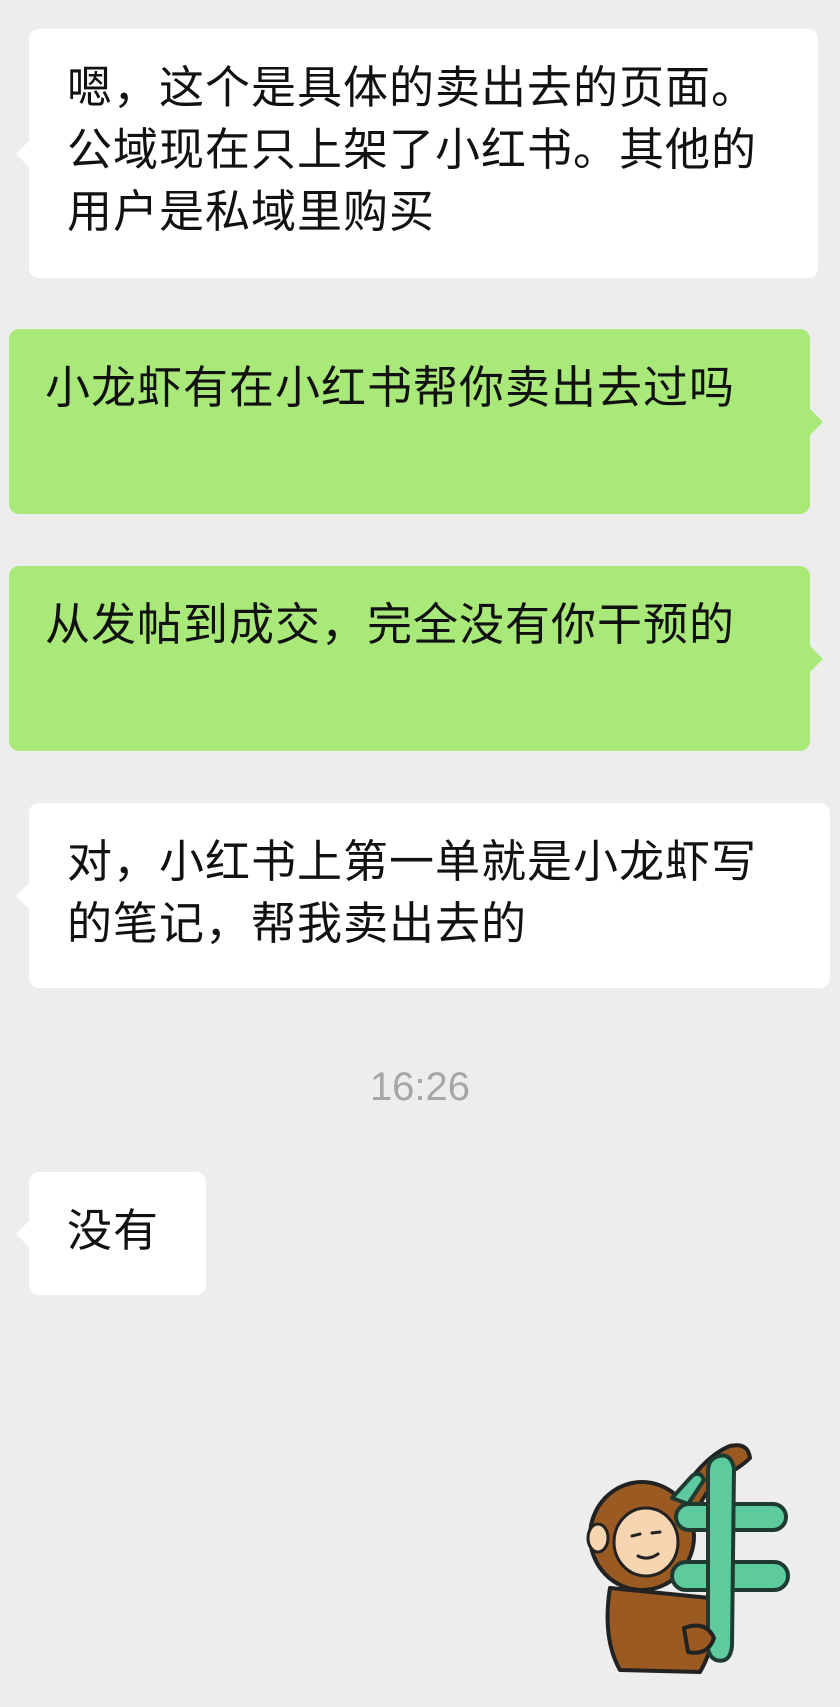 This screenshot has width=840, height=1707. Describe the element at coordinates (416, 658) in the screenshot. I see `message-bubble-outgoing: 从发帖到成交，完全没有你干预的` at that location.